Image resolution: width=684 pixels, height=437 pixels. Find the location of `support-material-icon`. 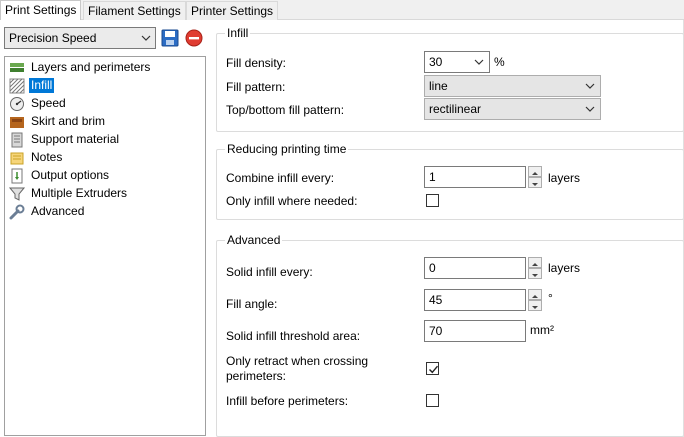

support-material-icon is located at coordinates (17, 140).